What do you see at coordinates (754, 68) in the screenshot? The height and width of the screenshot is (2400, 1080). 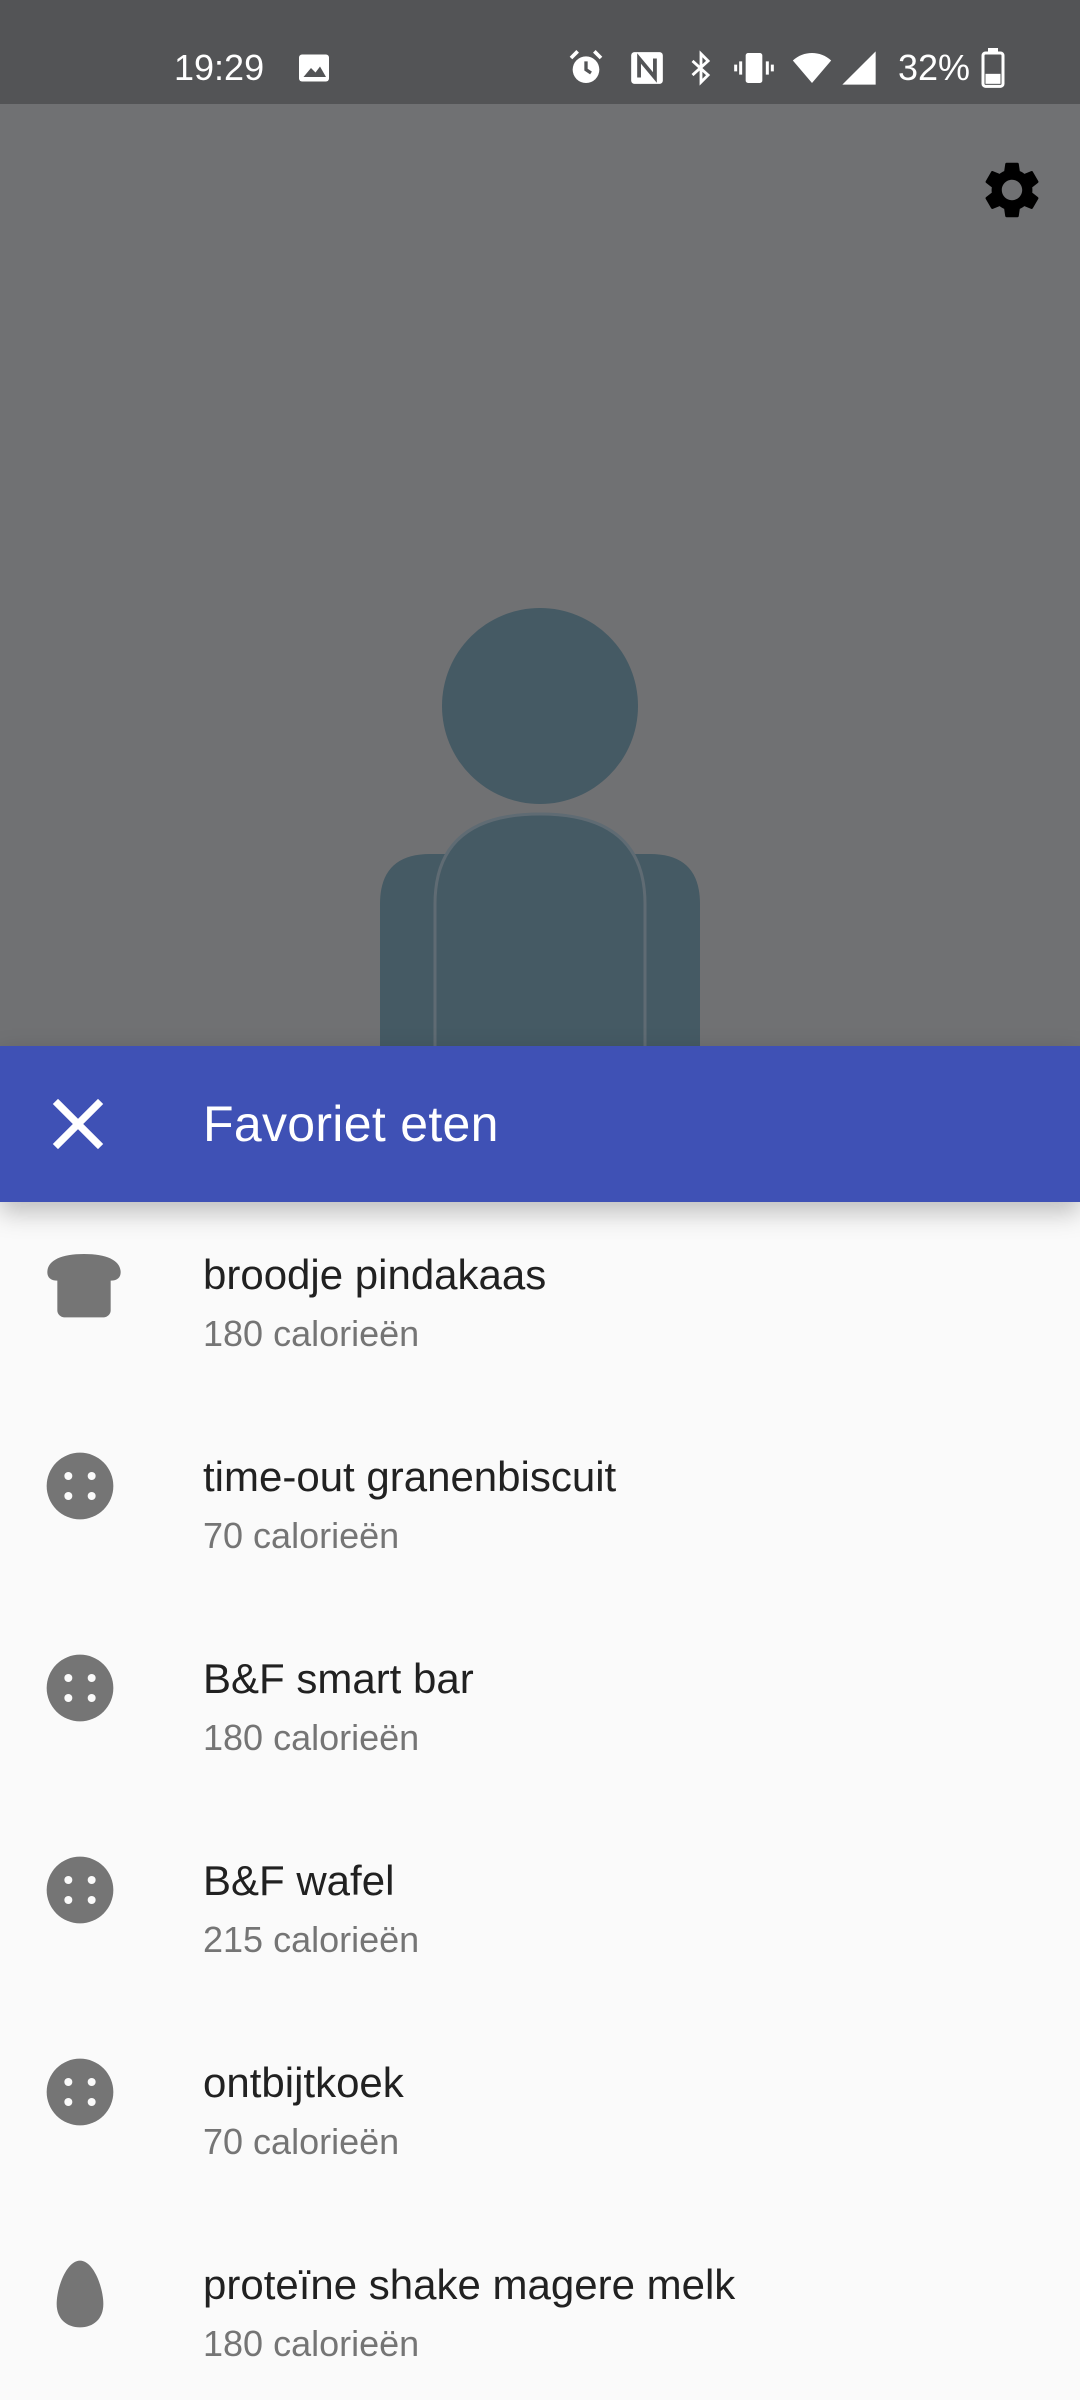 I see `vibrate-icon` at bounding box center [754, 68].